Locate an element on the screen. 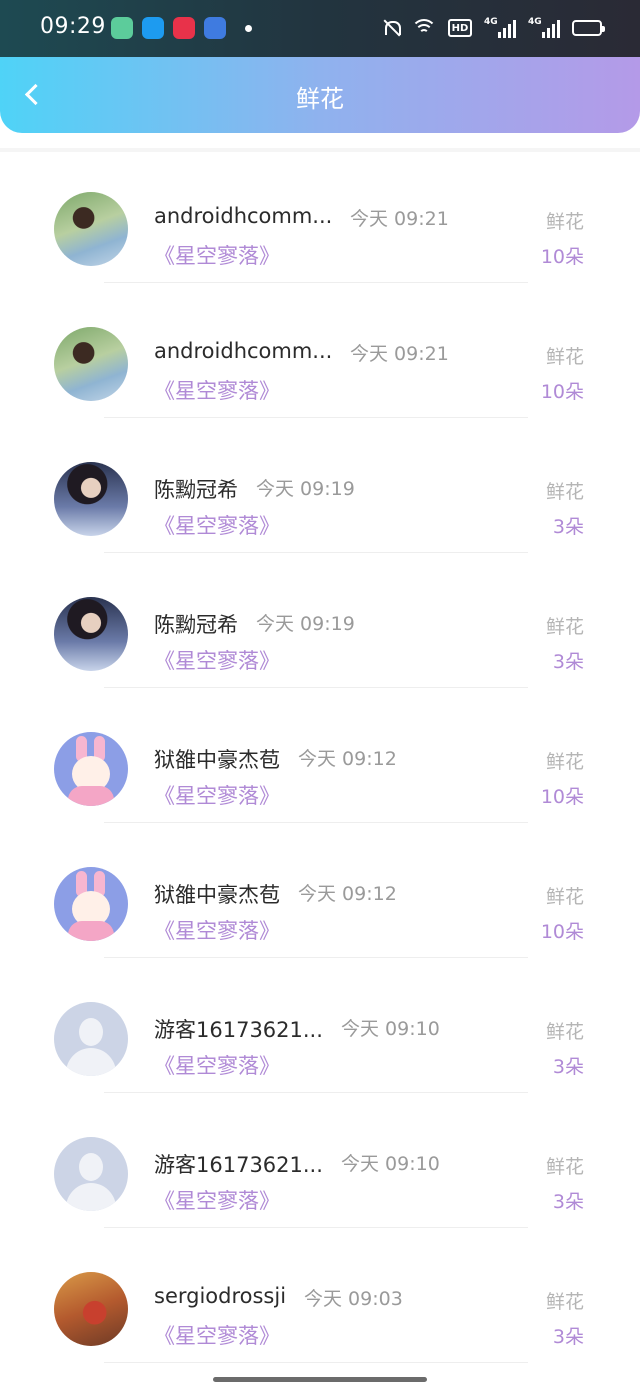 The image size is (640, 1387). page-title: 鲜花 is located at coordinates (320, 99).